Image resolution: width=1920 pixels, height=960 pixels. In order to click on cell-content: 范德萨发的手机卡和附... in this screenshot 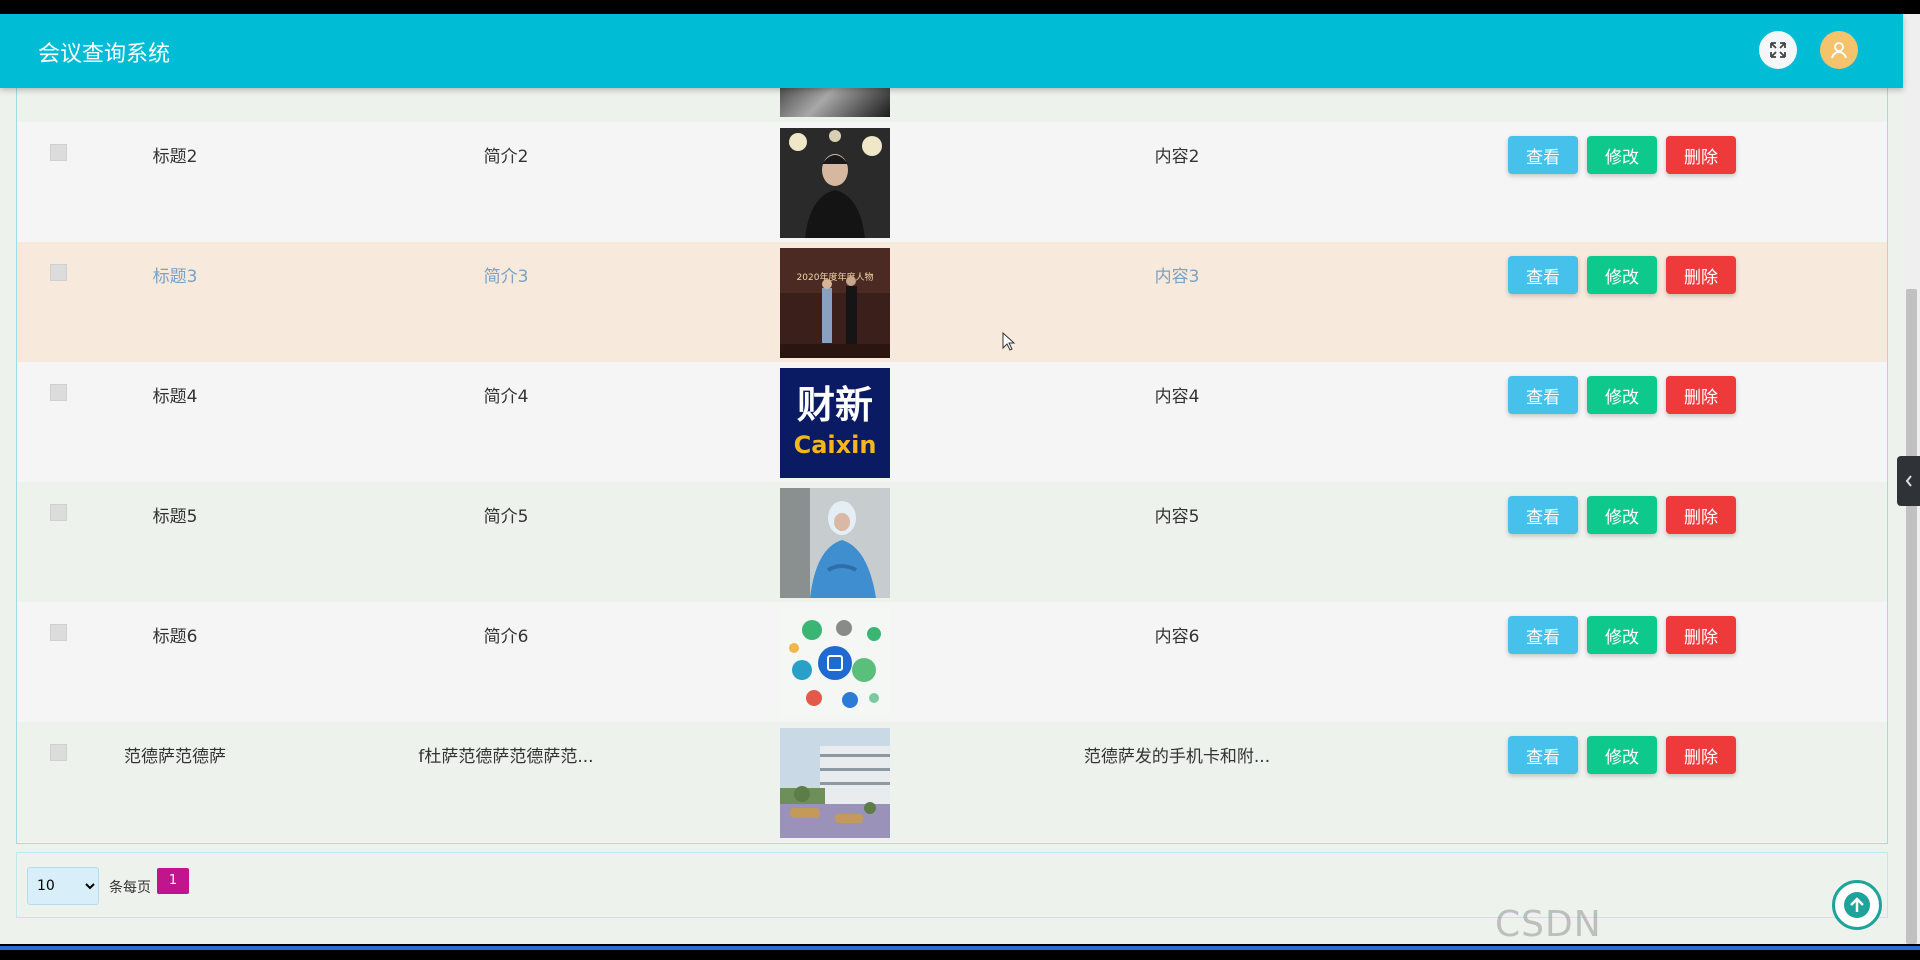, I will do `click(1177, 757)`.